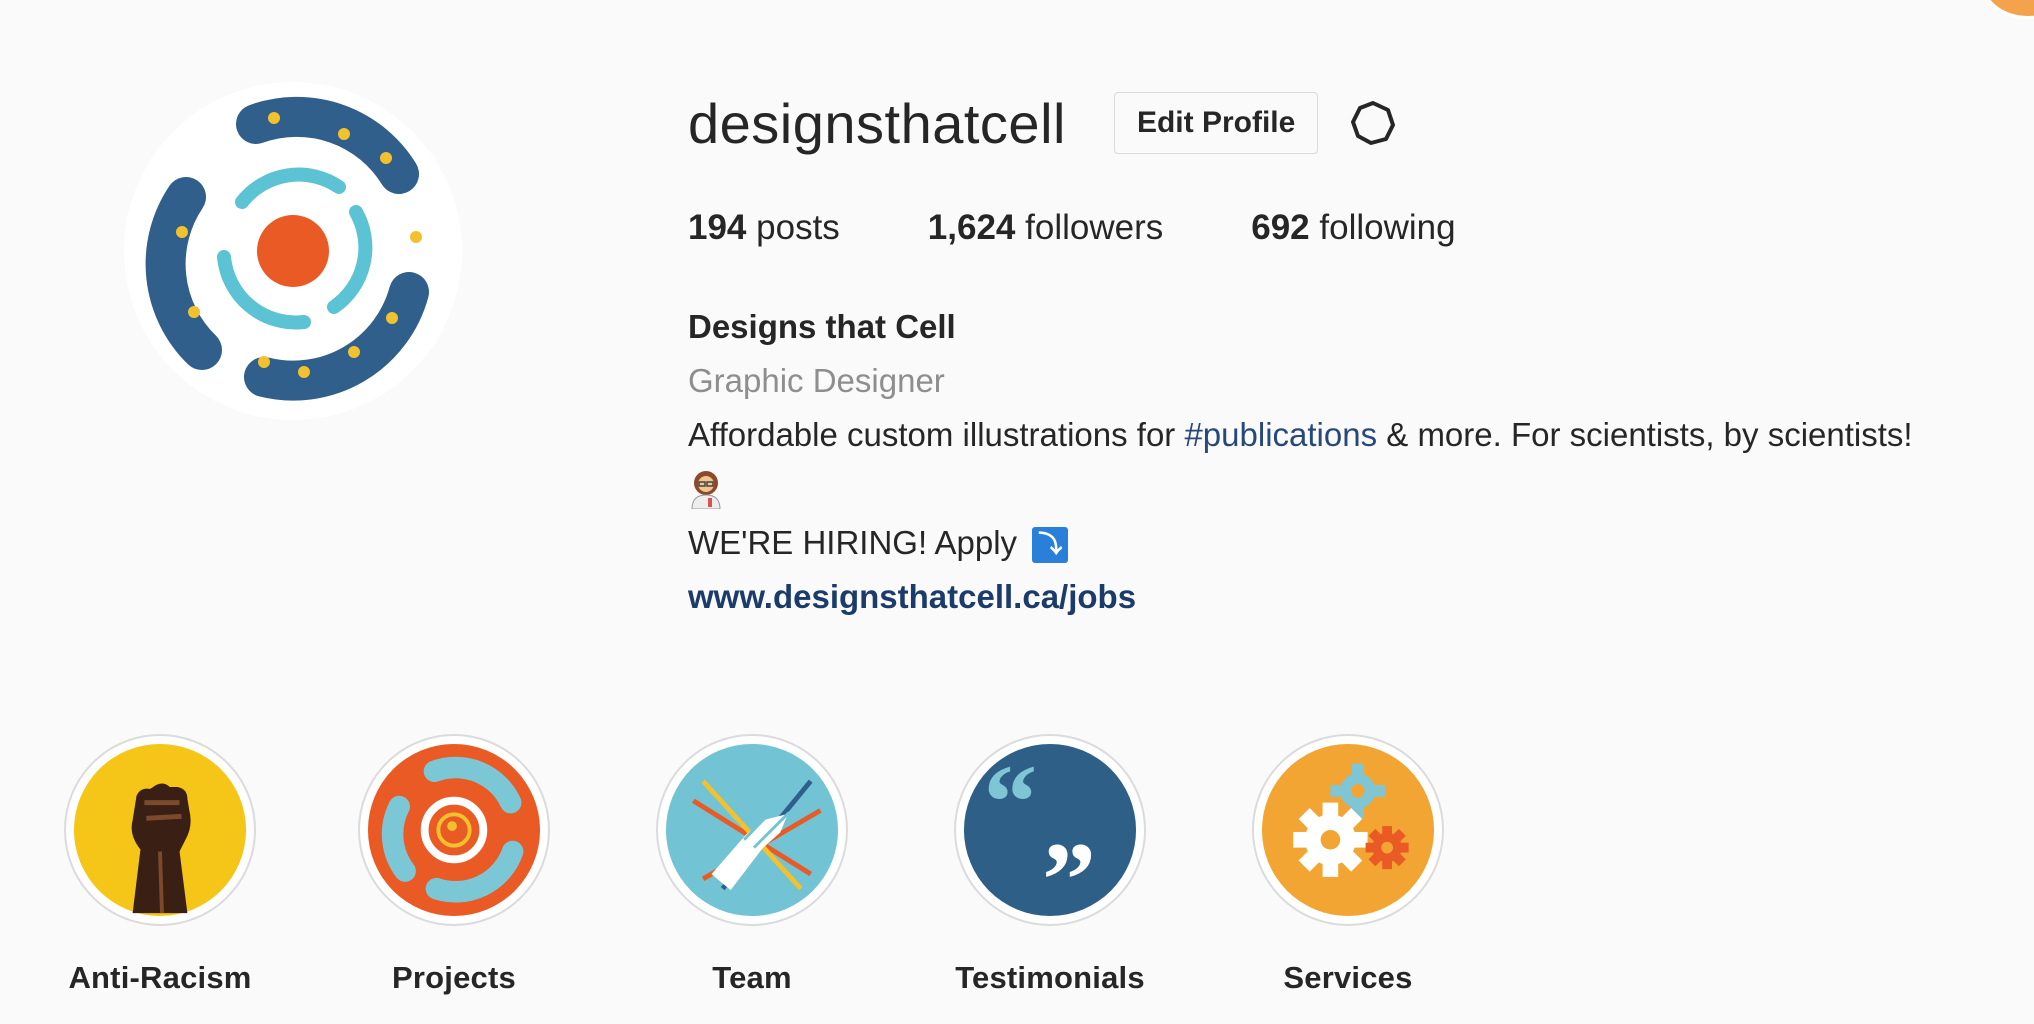 The height and width of the screenshot is (1024, 2034). Describe the element at coordinates (816, 380) in the screenshot. I see `category-label: Graphic Designer` at that location.